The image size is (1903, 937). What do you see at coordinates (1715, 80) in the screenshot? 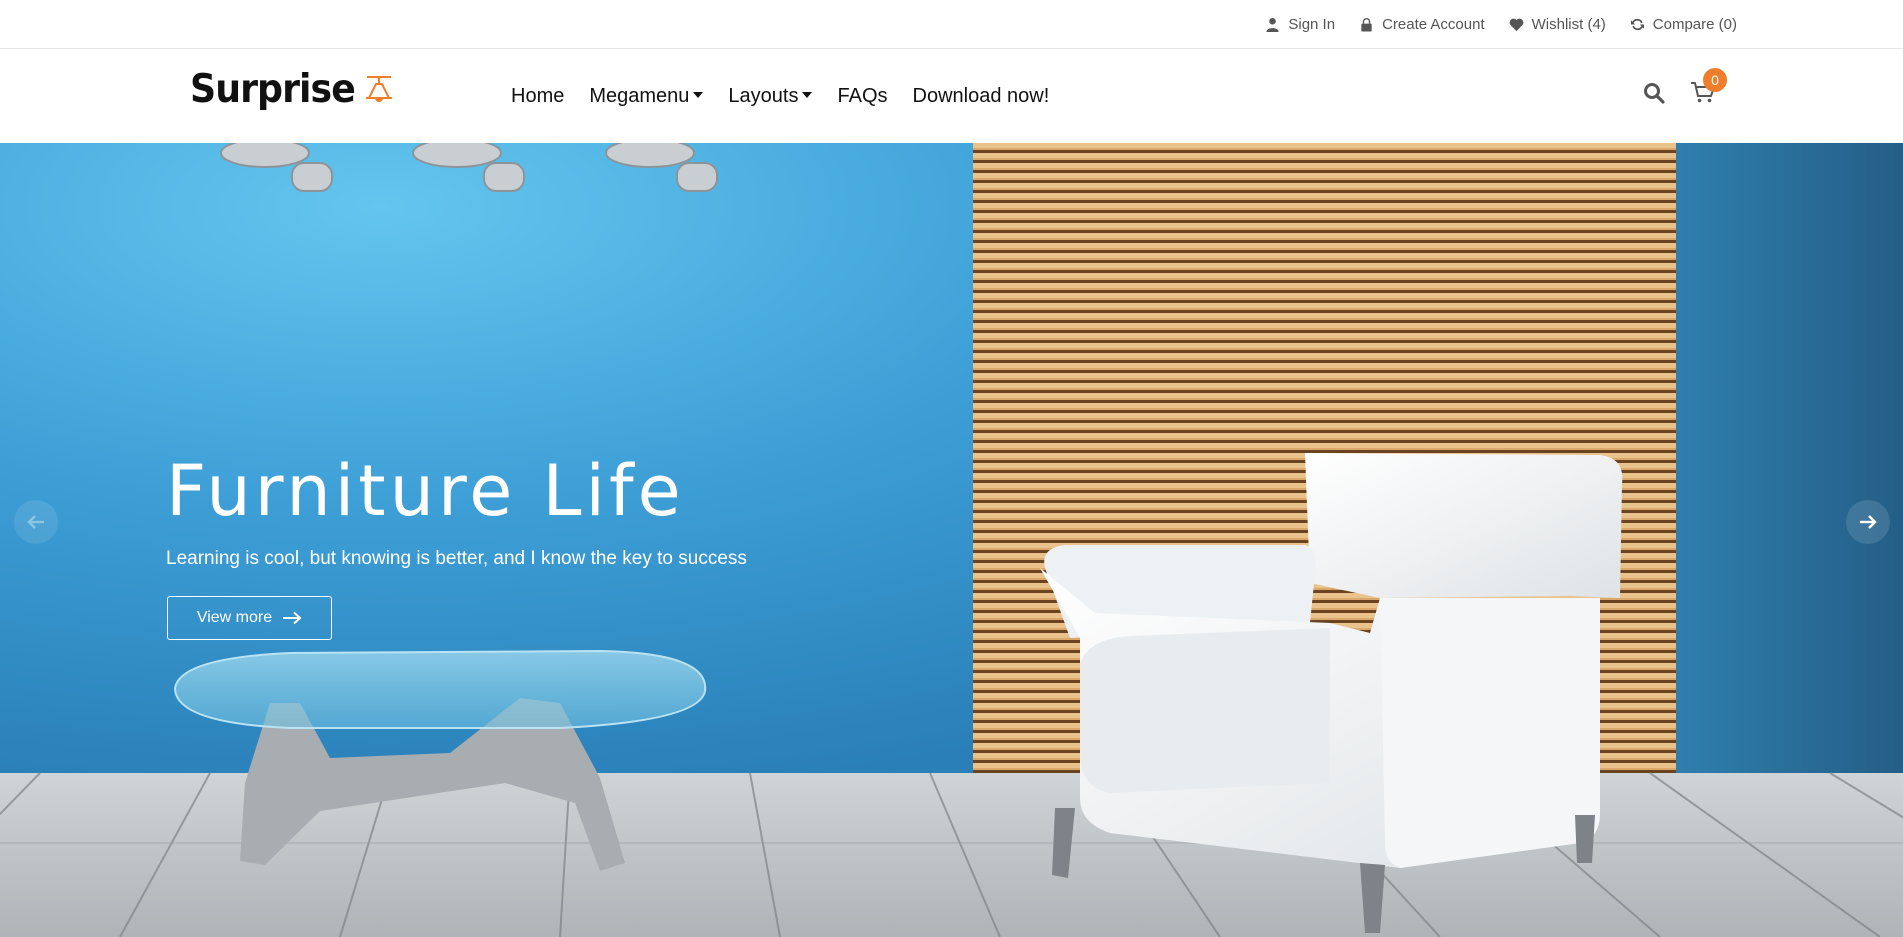
I see `cart-count-badge: 0` at bounding box center [1715, 80].